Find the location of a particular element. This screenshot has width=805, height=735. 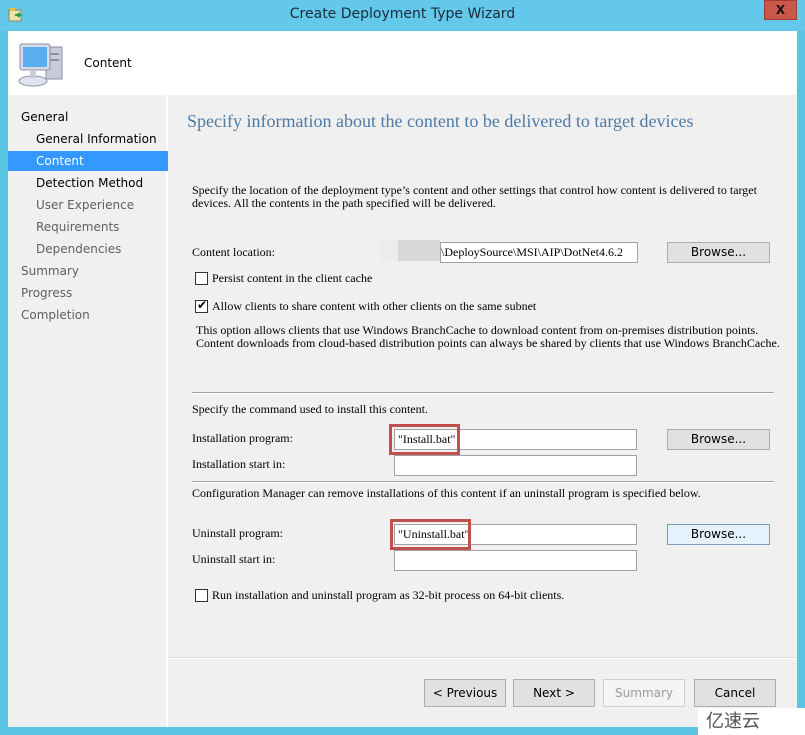

installation-start-in-input is located at coordinates (515, 465).